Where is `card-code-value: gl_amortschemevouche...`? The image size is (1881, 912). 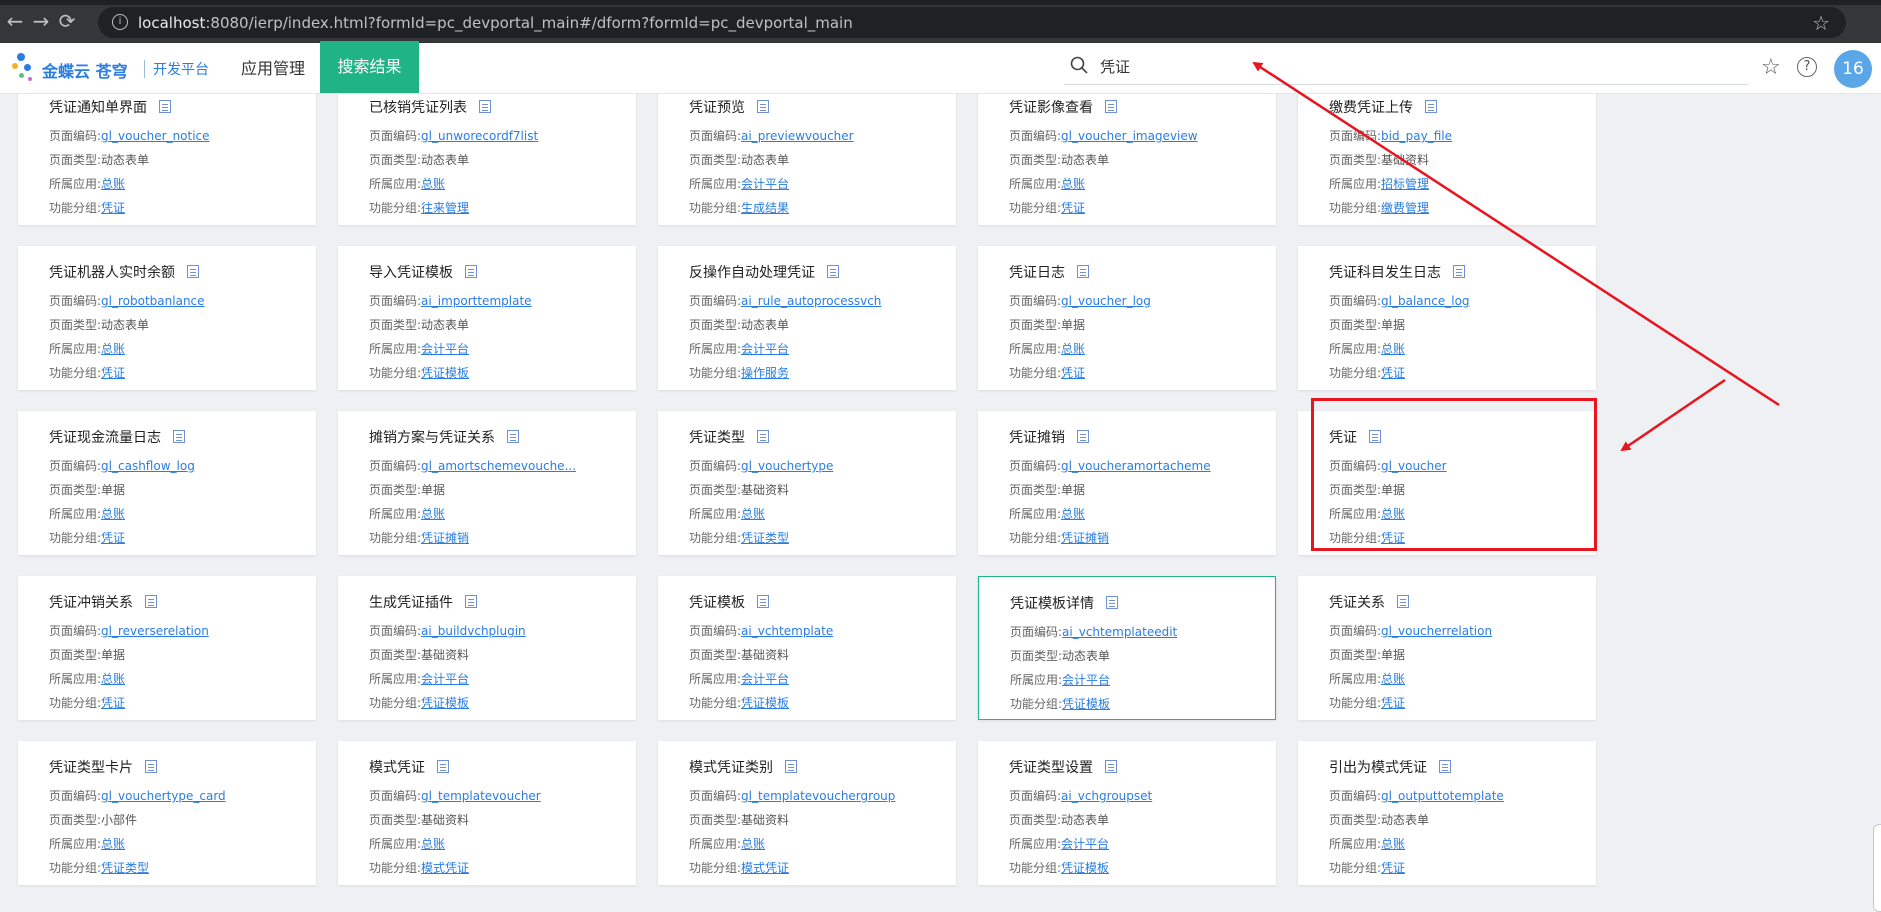
card-code-value: gl_amortschemevouche... is located at coordinates (498, 466).